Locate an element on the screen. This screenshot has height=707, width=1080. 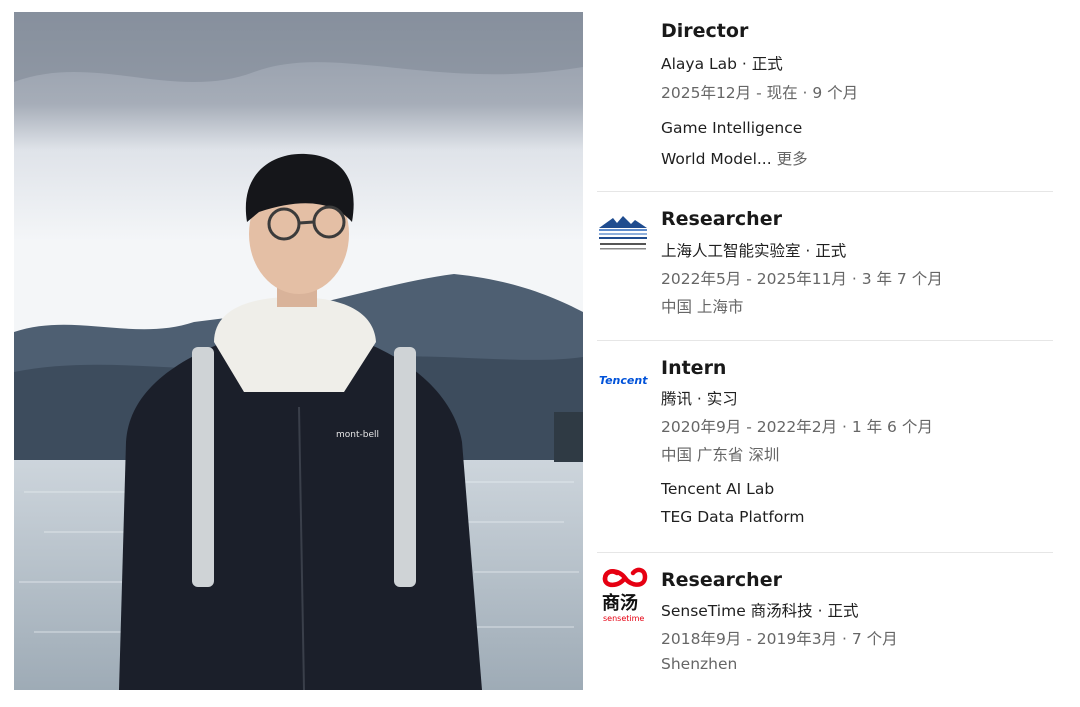
tencent-logo-text: Tencent is located at coordinates (623, 380).